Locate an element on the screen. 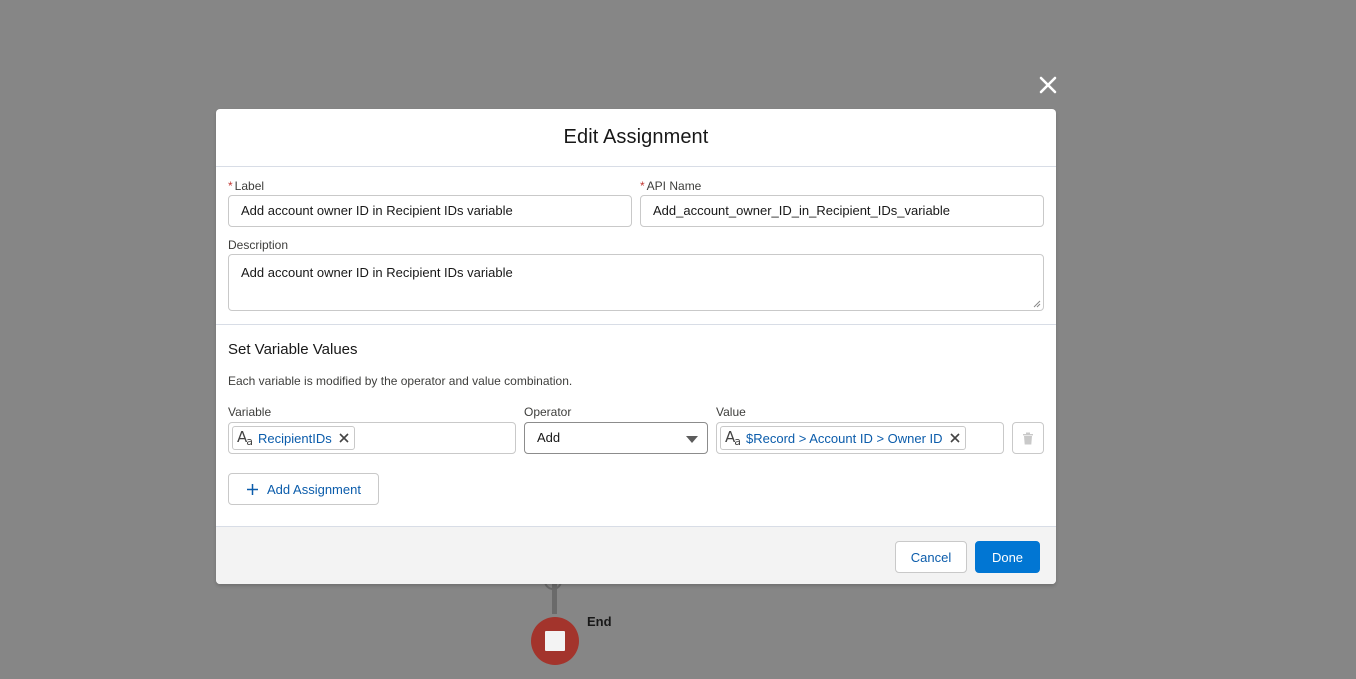 The width and height of the screenshot is (1356, 679). variable-column-label: Variable is located at coordinates (250, 412).